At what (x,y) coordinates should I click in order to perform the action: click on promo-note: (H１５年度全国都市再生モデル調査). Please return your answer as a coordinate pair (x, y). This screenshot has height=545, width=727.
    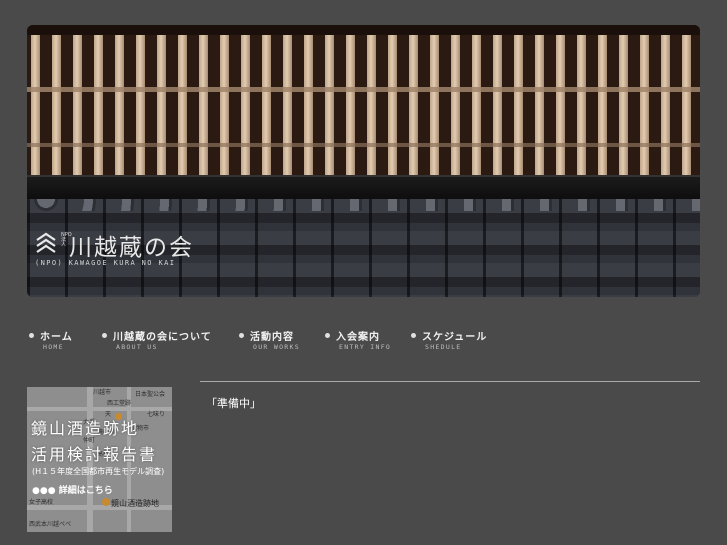
    Looking at the image, I should click on (98, 471).